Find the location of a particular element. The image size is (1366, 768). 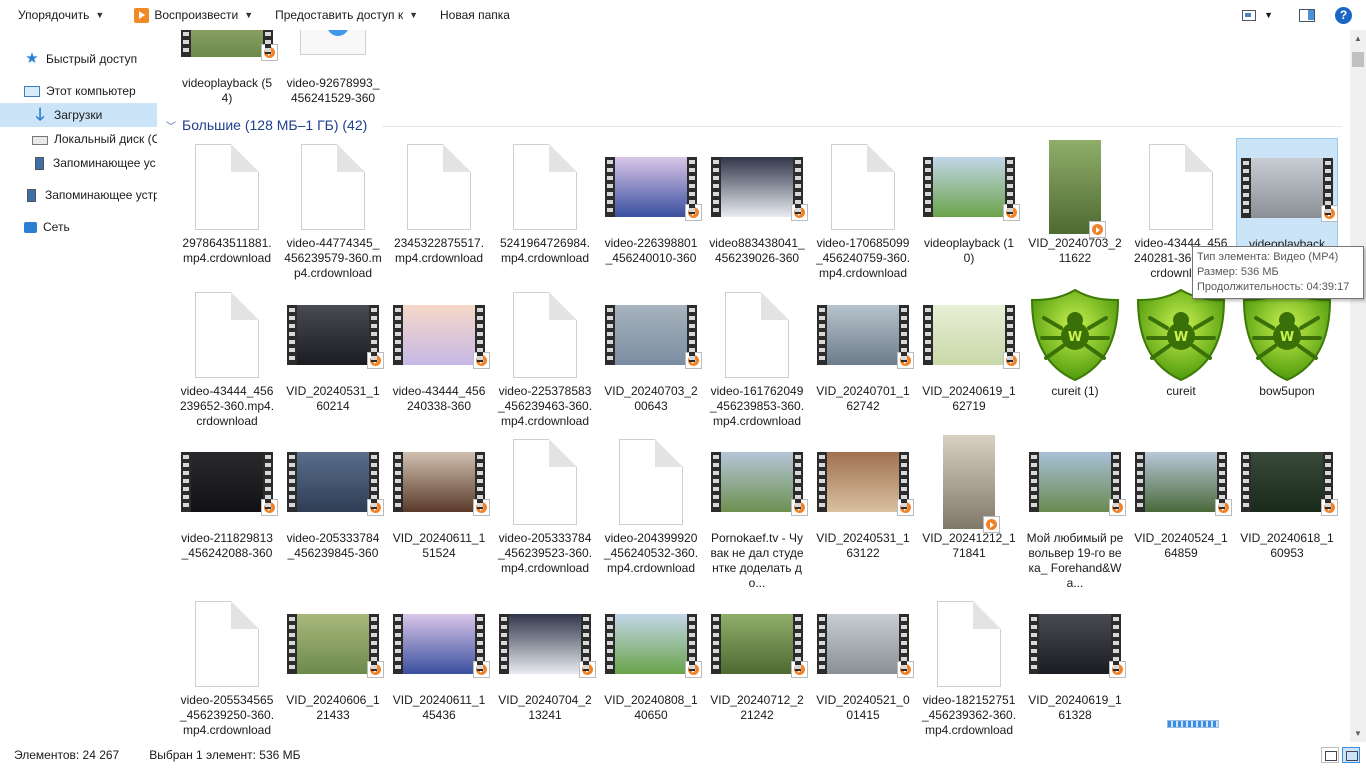

change-view-icon is located at coordinates (1249, 15).